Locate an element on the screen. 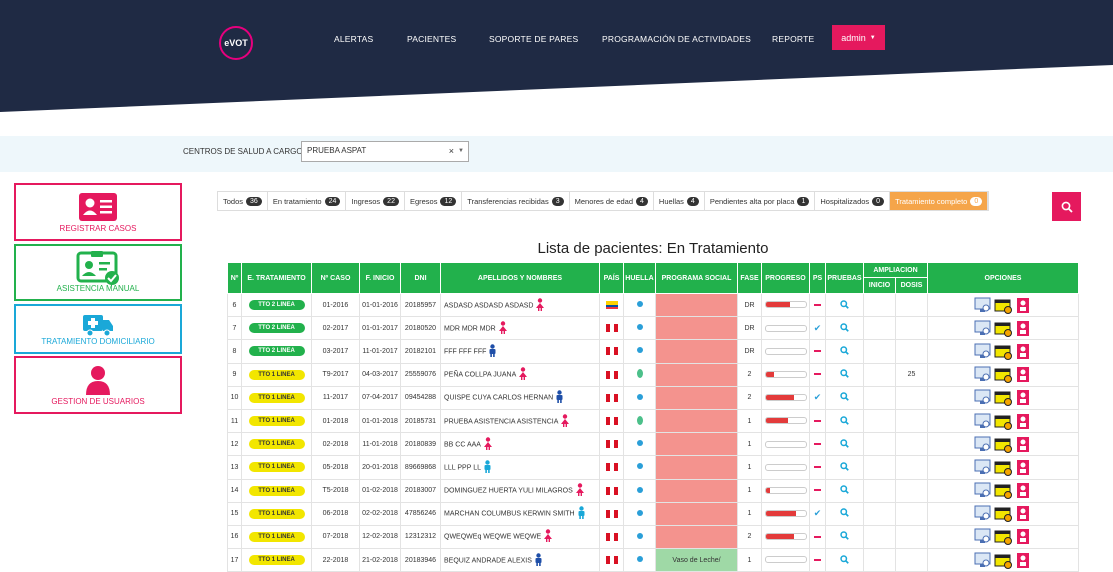 This screenshot has width=1113, height=572. patient-name: ASDASD ASDASD ASDASD is located at coordinates (488, 305).